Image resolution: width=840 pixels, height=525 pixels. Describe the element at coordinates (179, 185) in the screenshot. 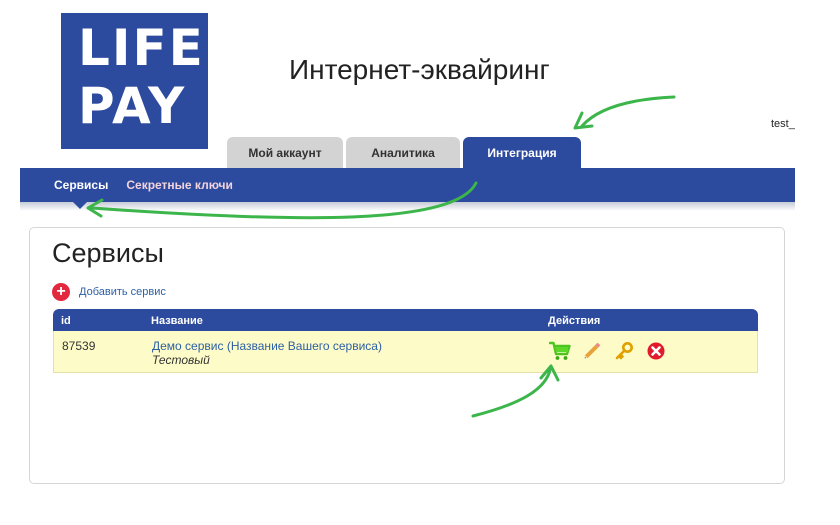

I see `subnav-item-secret-keys: Секретные ключи` at that location.